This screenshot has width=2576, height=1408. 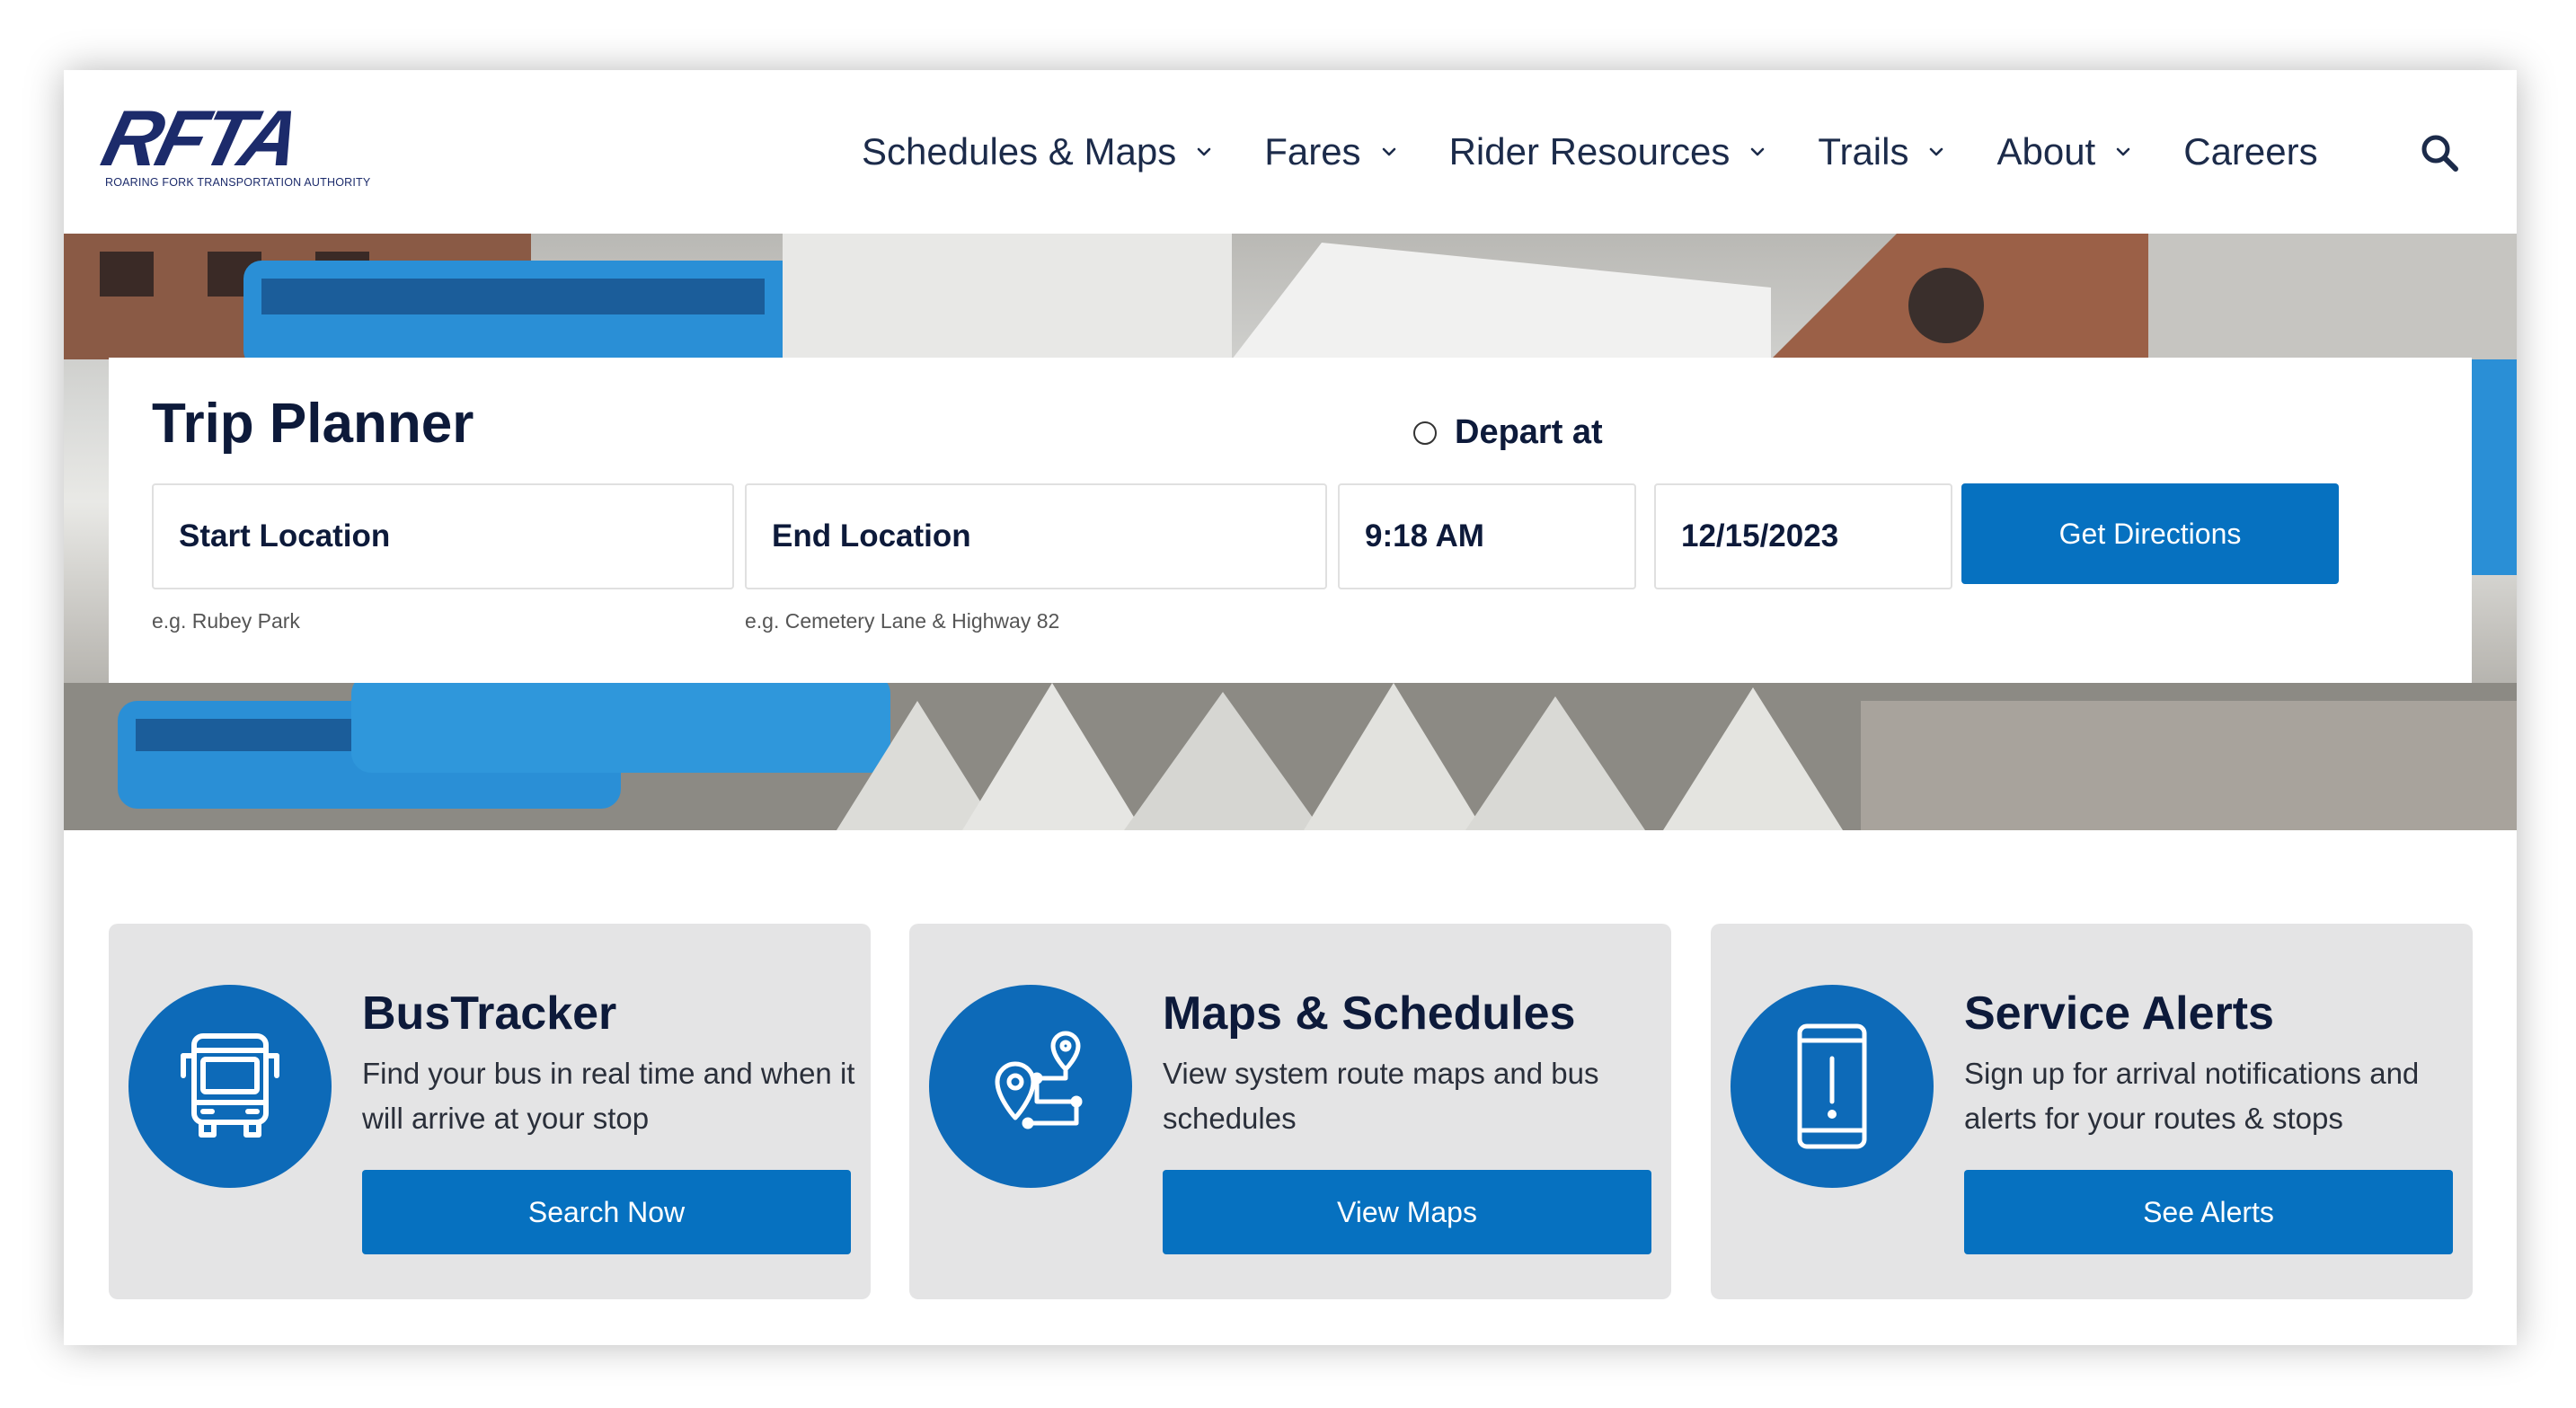 I want to click on nav-item-schedules-maps: Schedules & Maps, so click(x=1037, y=152).